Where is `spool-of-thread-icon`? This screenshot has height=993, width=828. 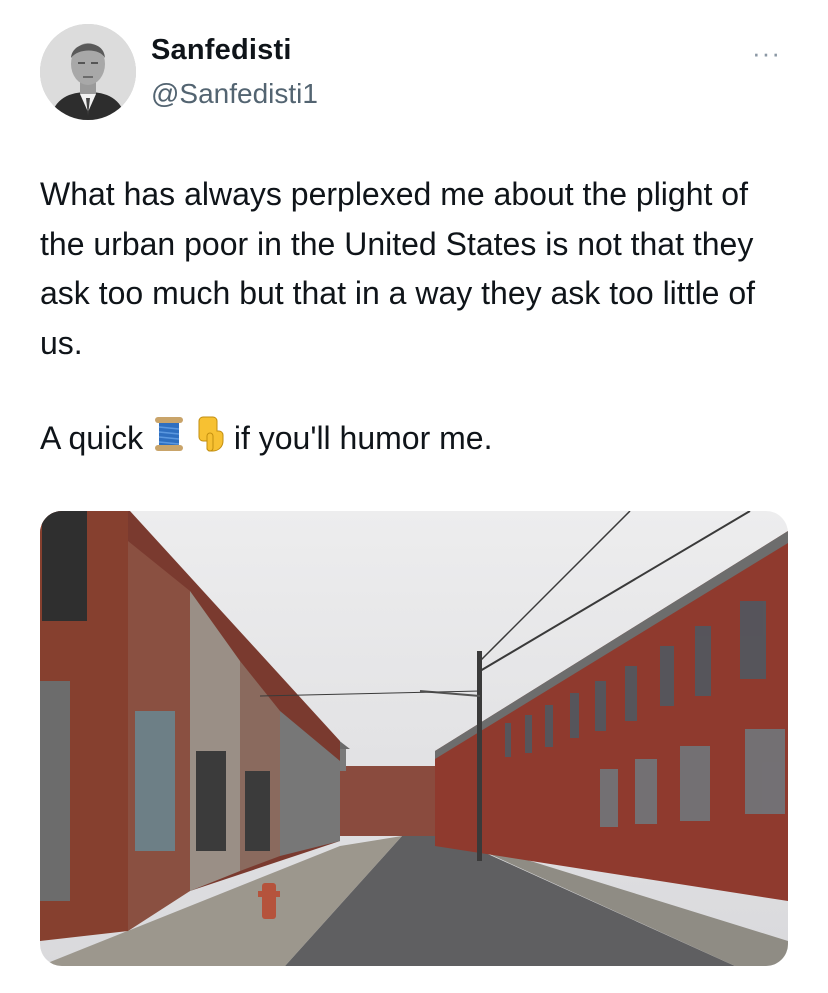 spool-of-thread-icon is located at coordinates (169, 441).